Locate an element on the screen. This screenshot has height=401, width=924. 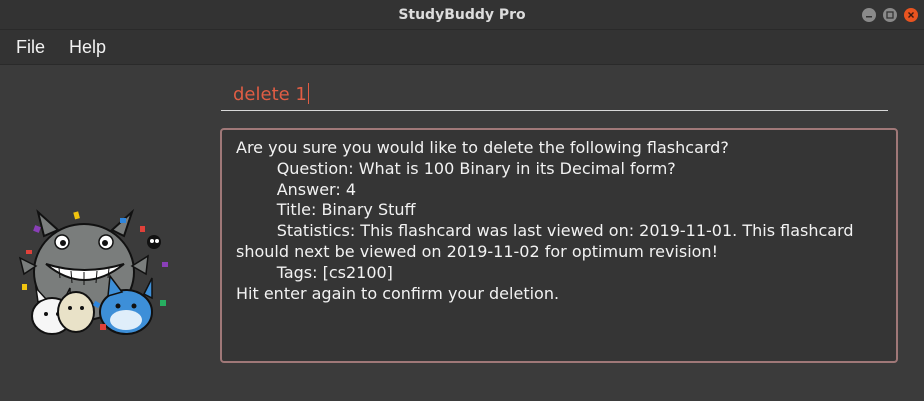
maximize-button is located at coordinates (890, 15).